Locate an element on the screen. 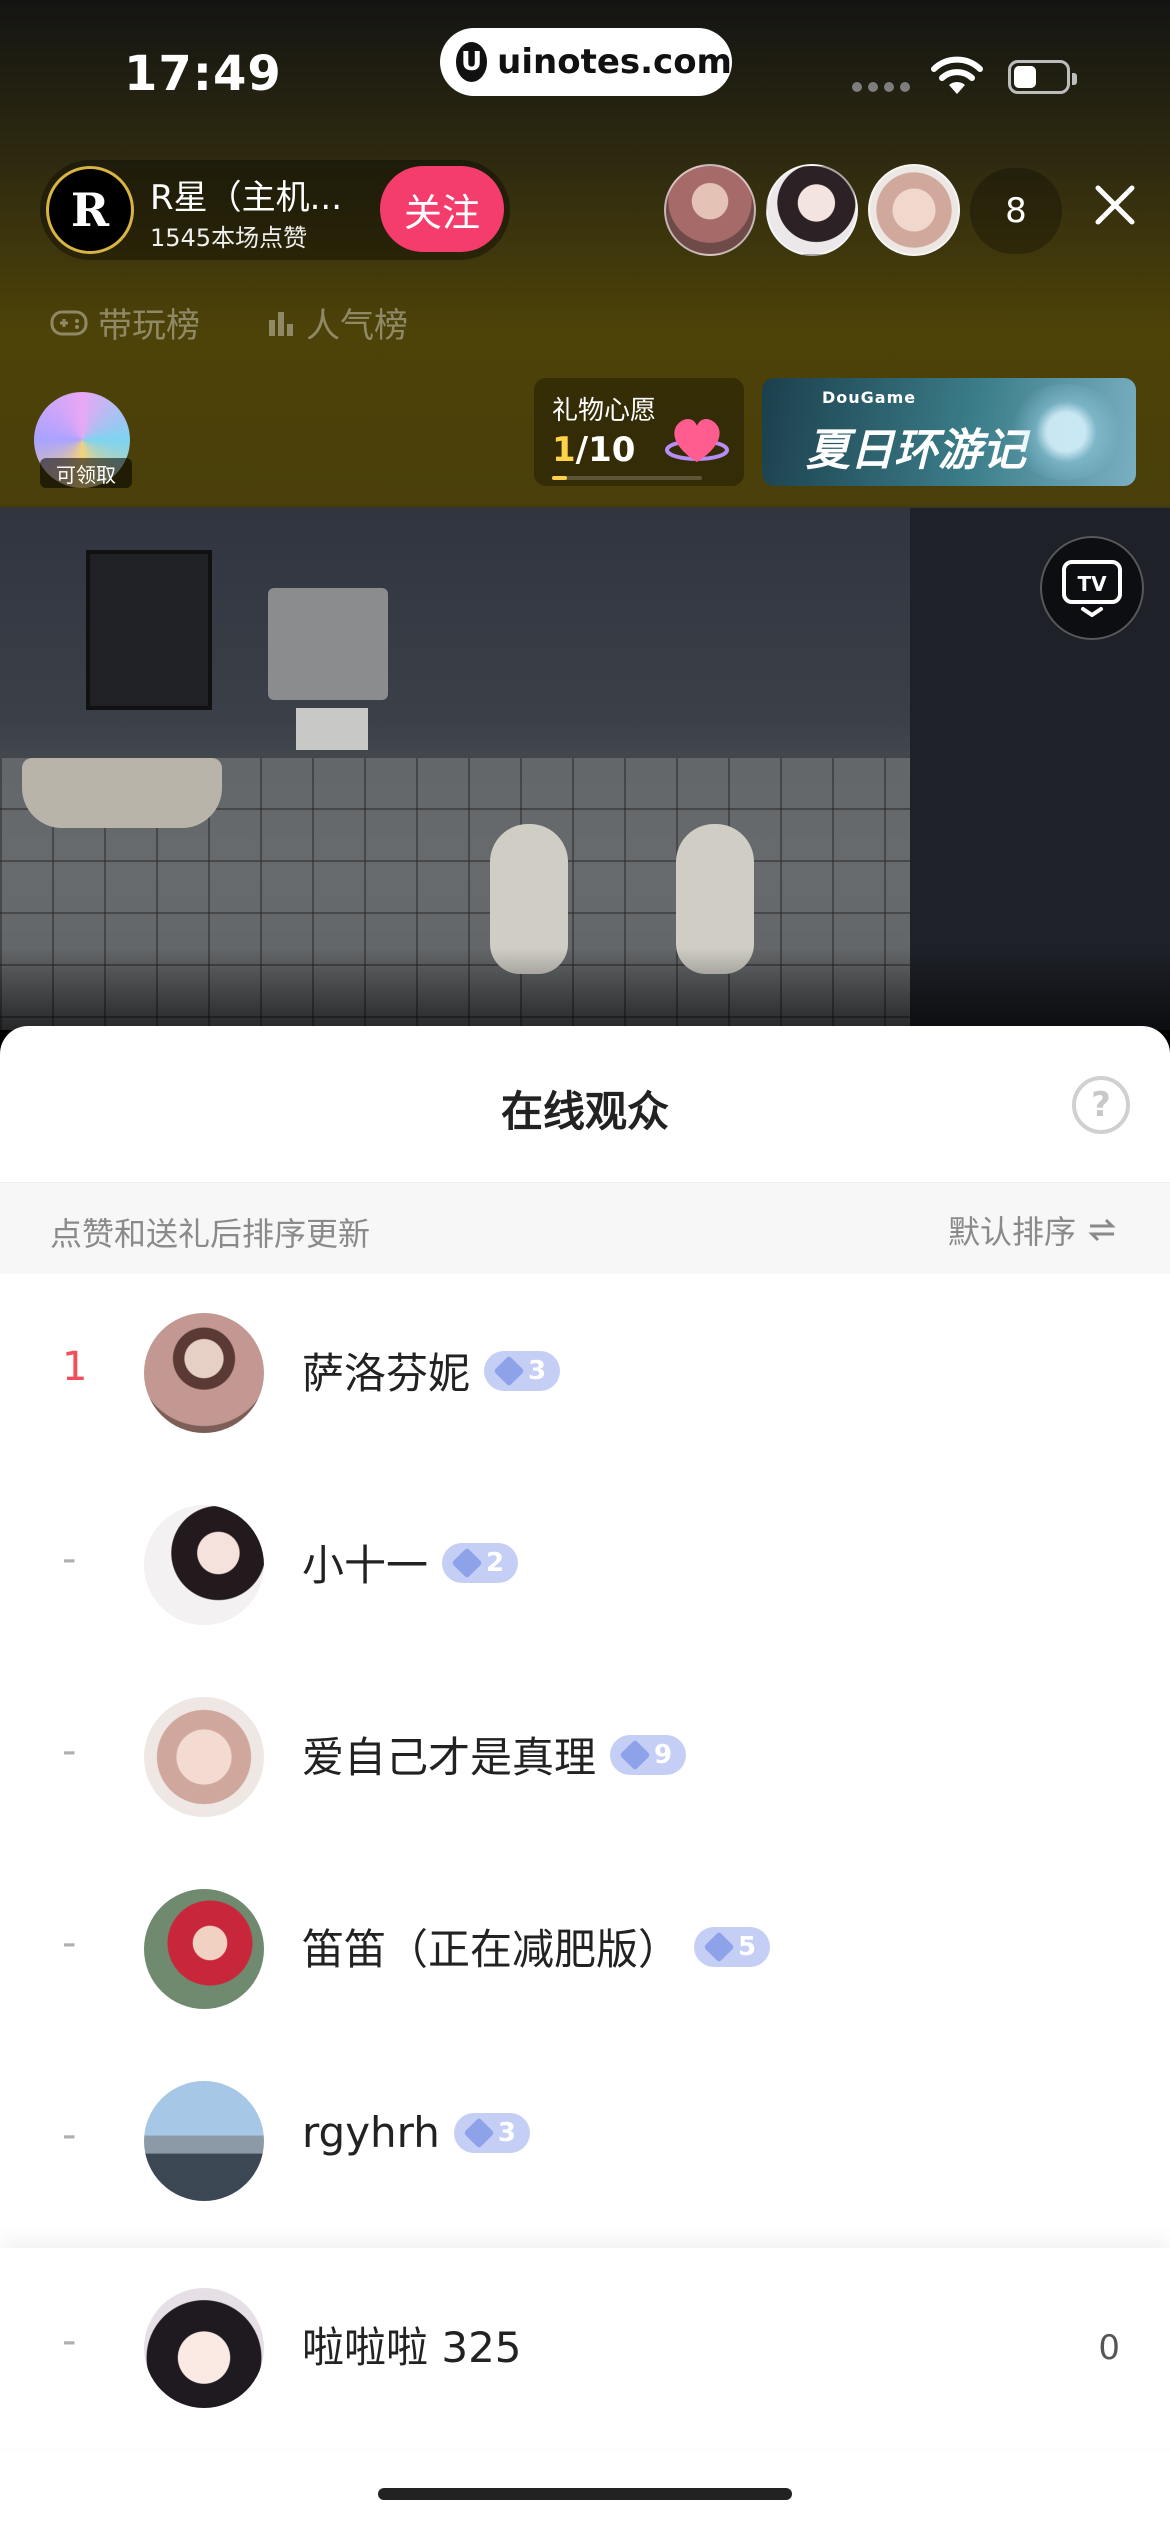 This screenshot has height=2532, width=1170. follow-button: 关注 is located at coordinates (442, 209).